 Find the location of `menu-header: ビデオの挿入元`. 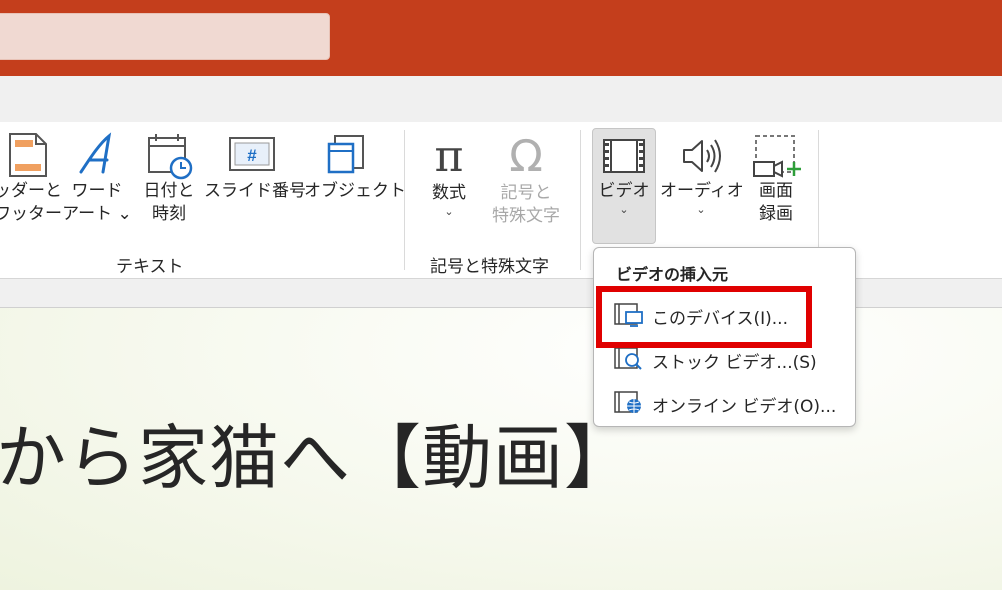

menu-header: ビデオの挿入元 is located at coordinates (672, 274).